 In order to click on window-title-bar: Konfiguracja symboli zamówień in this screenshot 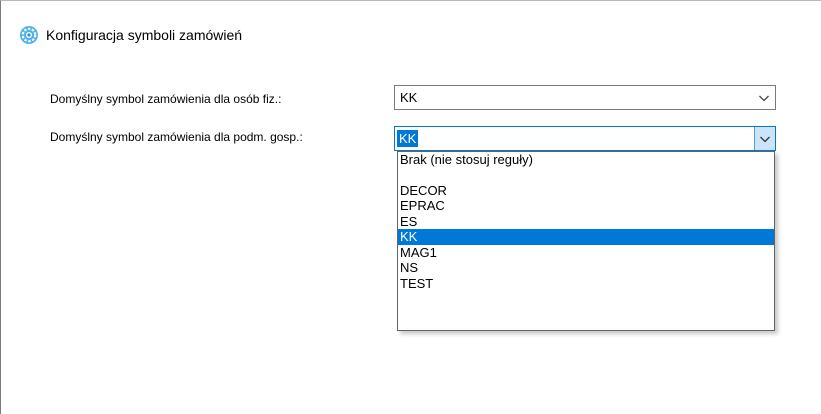, I will do `click(130, 35)`.